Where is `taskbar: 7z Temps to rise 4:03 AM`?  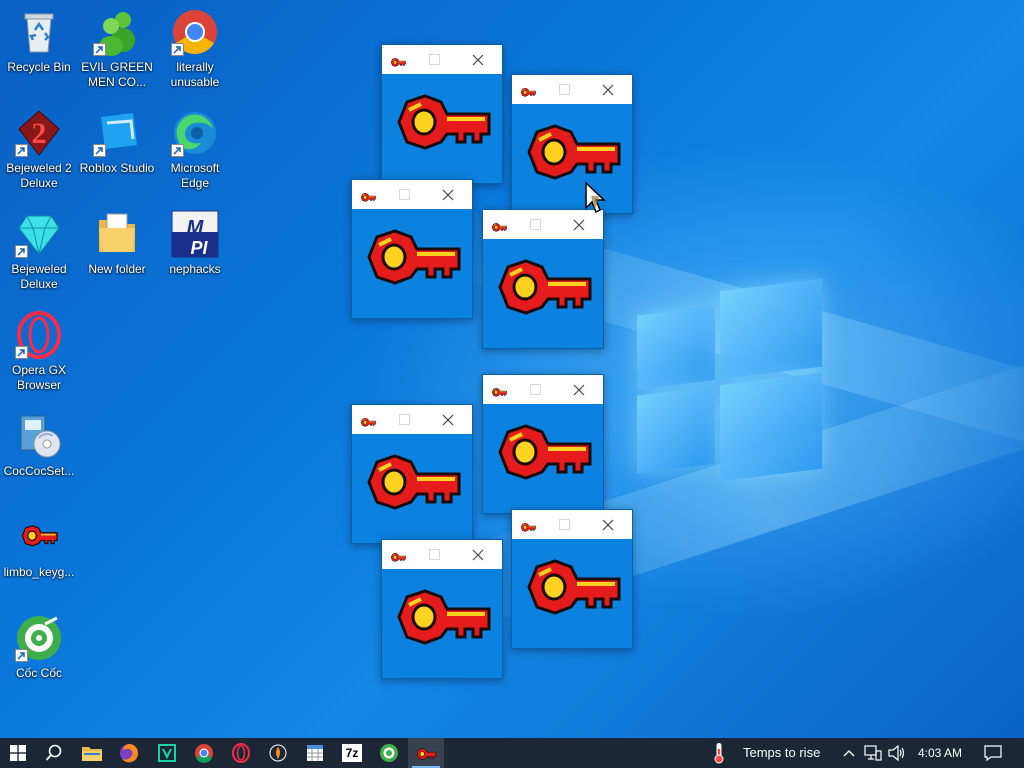 taskbar: 7z Temps to rise 4:03 AM is located at coordinates (512, 753).